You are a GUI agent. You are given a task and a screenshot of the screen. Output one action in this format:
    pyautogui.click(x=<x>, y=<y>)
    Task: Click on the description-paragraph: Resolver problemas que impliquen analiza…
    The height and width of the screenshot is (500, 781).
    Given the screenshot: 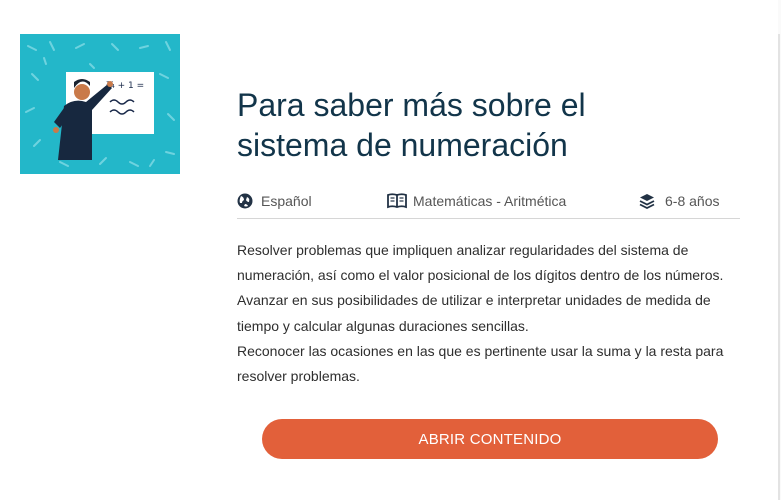 What is the action you would take?
    pyautogui.click(x=480, y=263)
    